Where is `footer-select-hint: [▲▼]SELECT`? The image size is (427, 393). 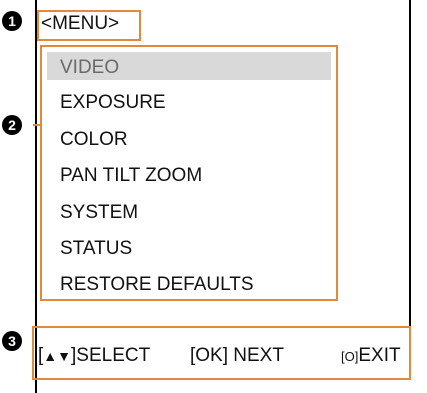 footer-select-hint: [▲▼]SELECT is located at coordinates (94, 356).